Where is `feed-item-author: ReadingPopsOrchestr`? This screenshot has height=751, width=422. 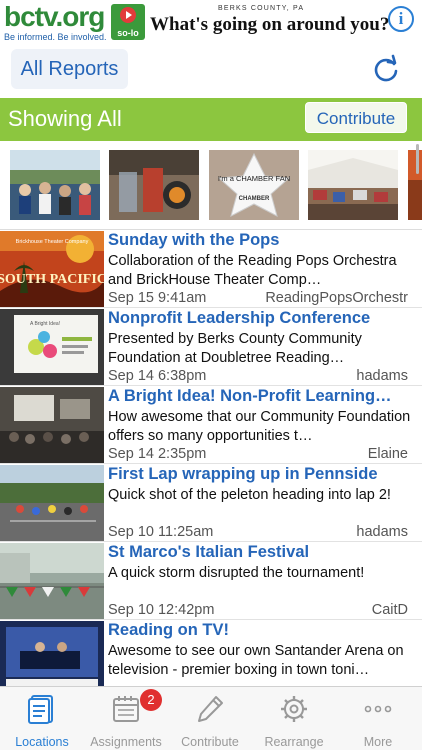
feed-item-author: ReadingPopsOrchestr is located at coordinates (336, 298).